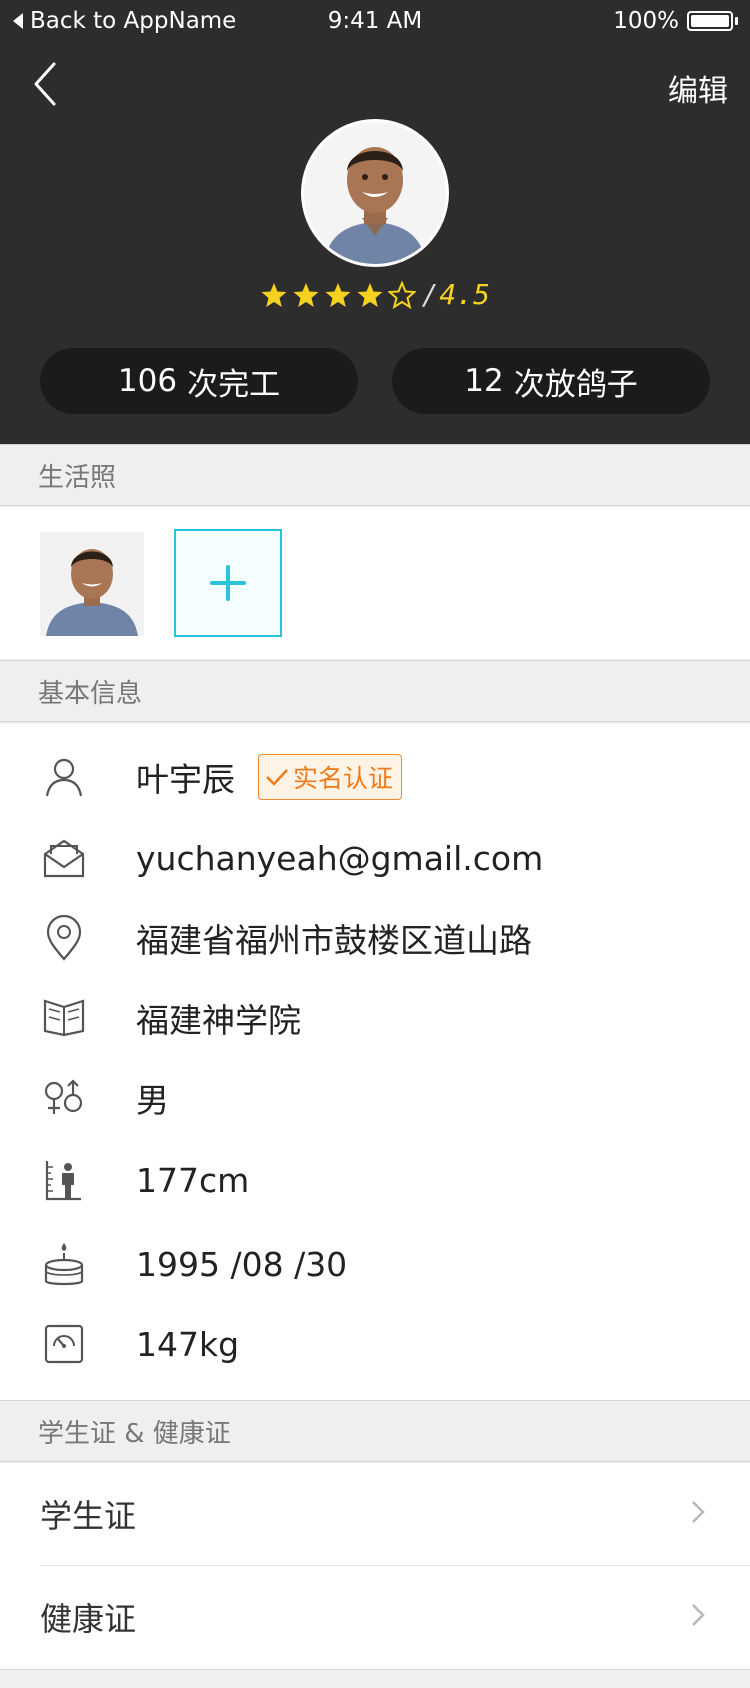 The image size is (750, 1688). What do you see at coordinates (375, 583) in the screenshot?
I see `photos-panel` at bounding box center [375, 583].